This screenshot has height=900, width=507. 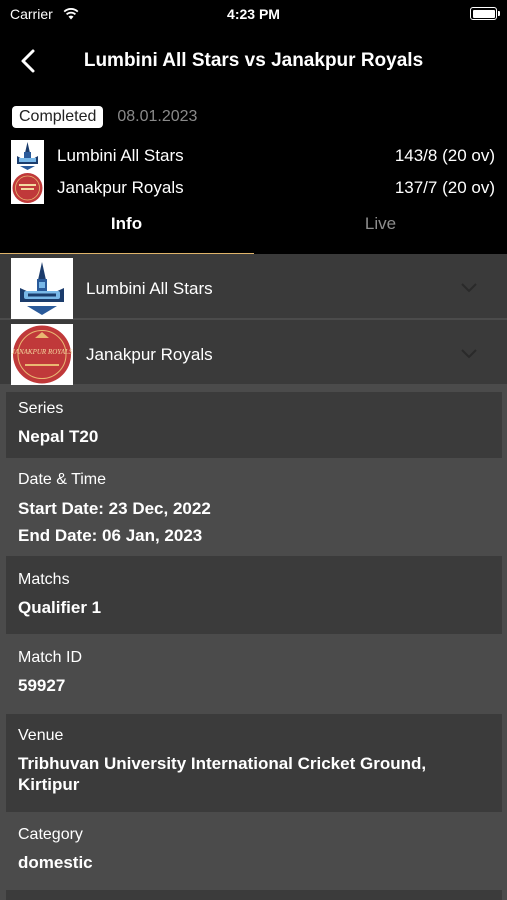 I want to click on series-card: Series Nepal T20, so click(x=254, y=425).